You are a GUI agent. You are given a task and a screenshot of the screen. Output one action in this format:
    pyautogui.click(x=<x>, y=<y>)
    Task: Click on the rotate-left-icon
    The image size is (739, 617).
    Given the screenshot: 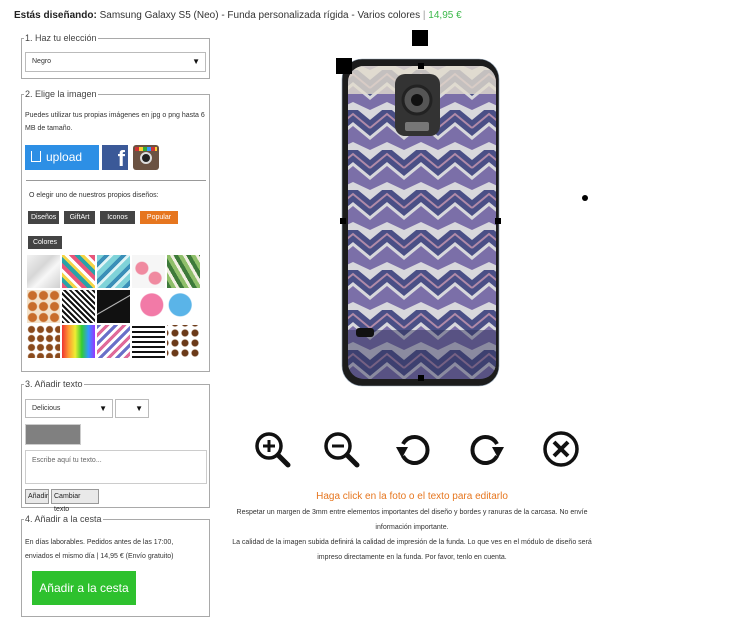 What is the action you would take?
    pyautogui.click(x=413, y=450)
    